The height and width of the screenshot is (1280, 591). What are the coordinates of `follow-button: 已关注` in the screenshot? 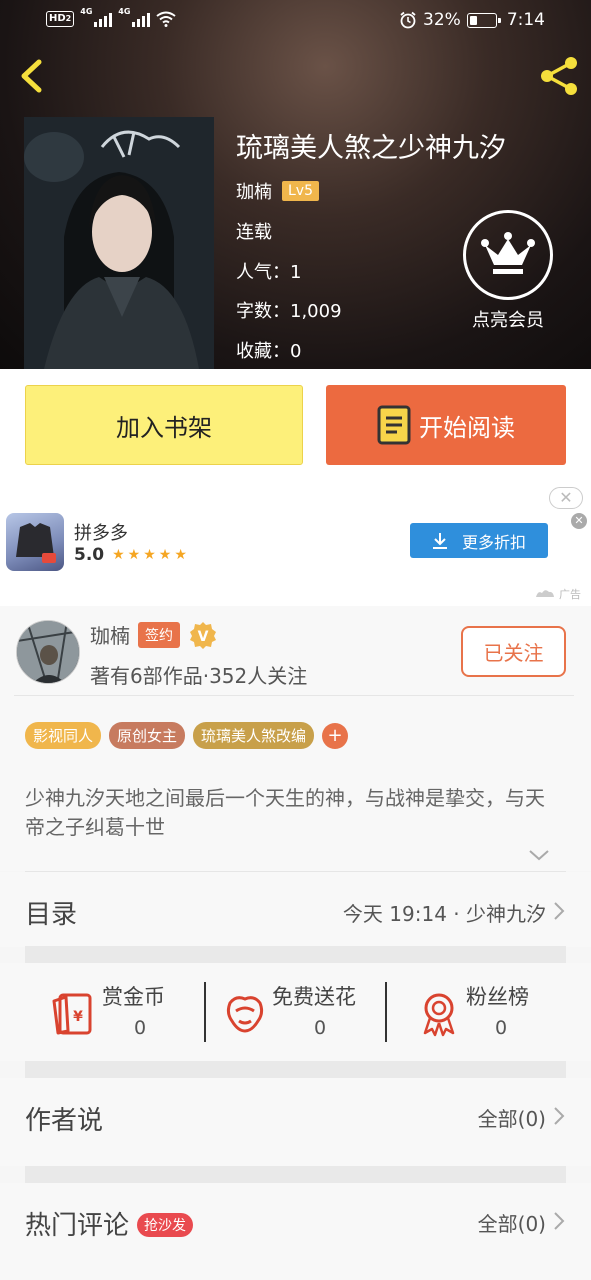 It's located at (513, 651).